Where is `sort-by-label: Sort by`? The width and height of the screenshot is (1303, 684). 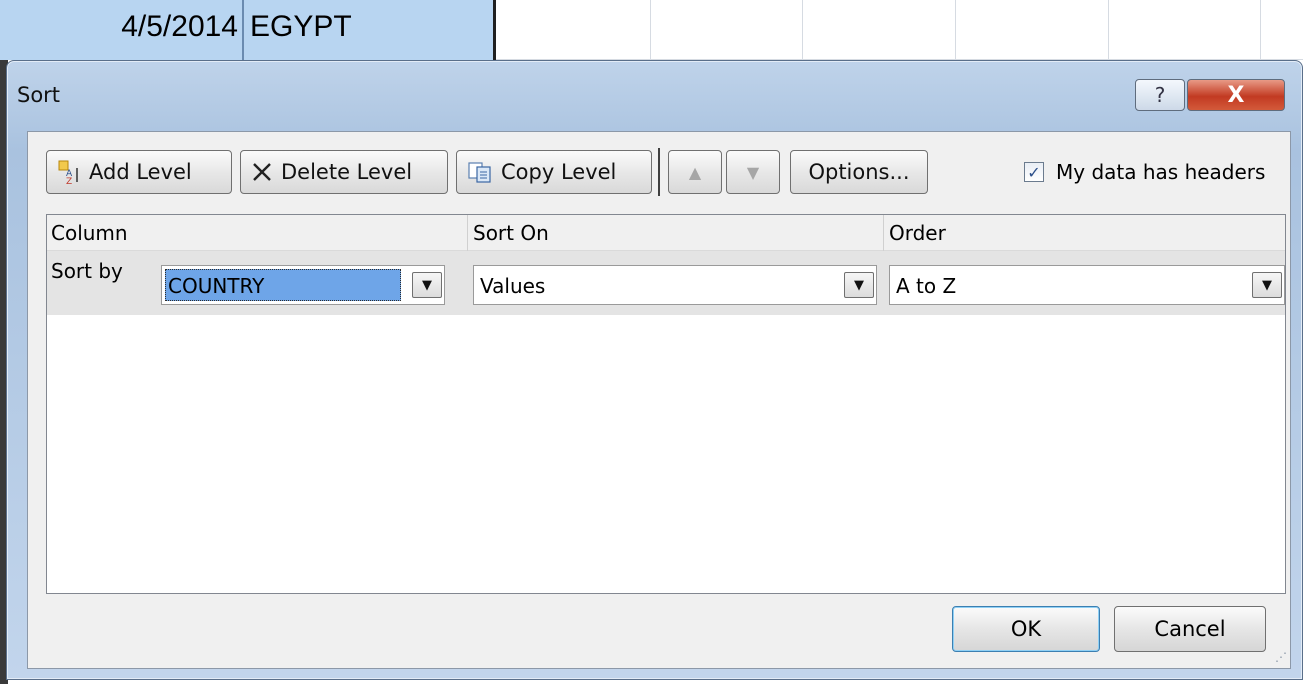 sort-by-label: Sort by is located at coordinates (87, 271).